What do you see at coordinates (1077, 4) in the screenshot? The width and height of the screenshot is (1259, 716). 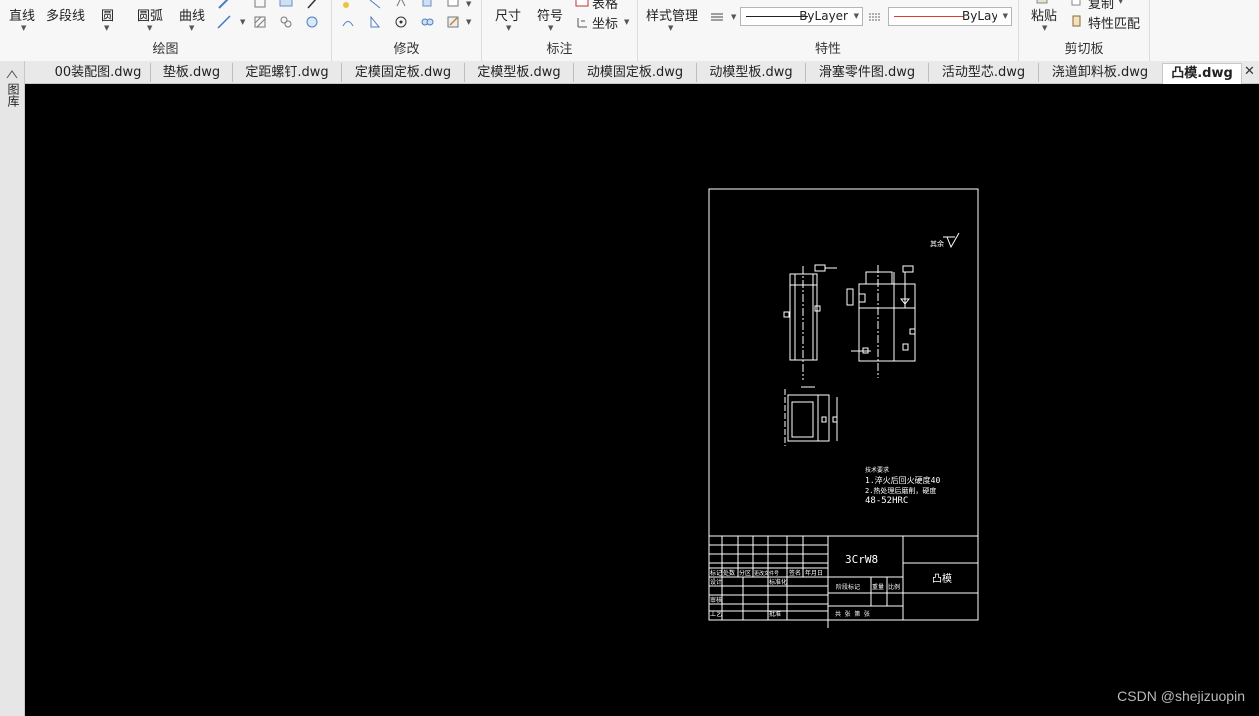 I see `copy-icon` at bounding box center [1077, 4].